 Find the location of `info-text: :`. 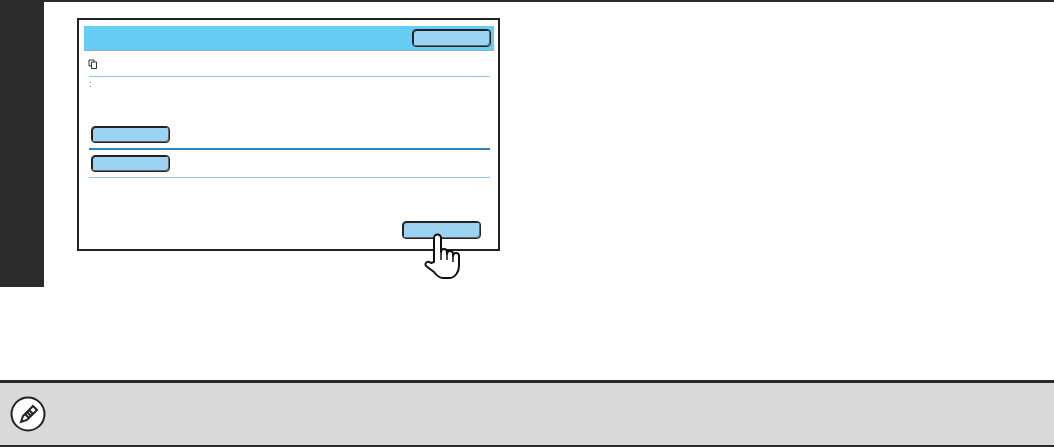

info-text: : is located at coordinates (90, 84).